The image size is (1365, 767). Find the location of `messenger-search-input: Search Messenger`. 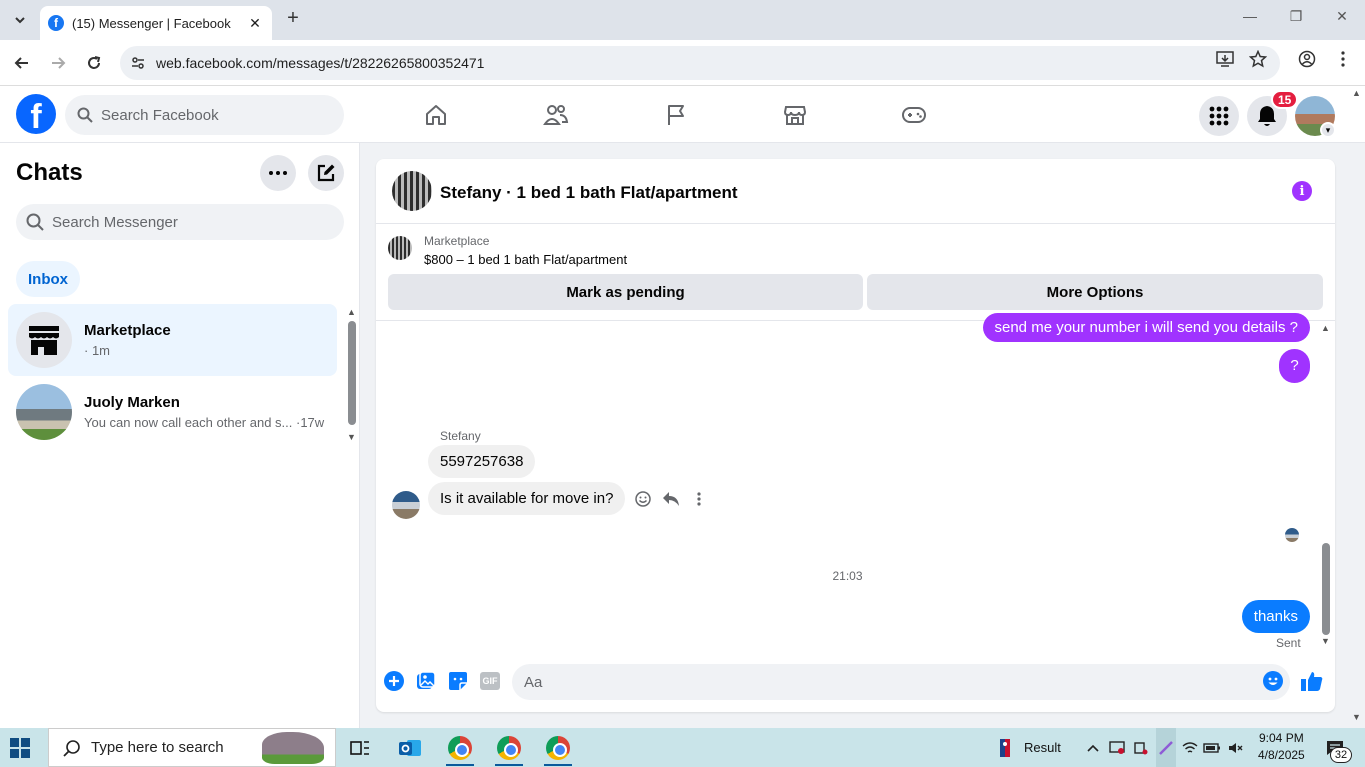

messenger-search-input: Search Messenger is located at coordinates (180, 222).